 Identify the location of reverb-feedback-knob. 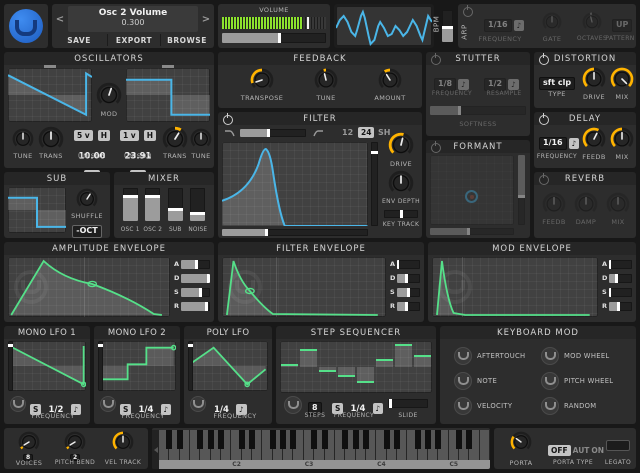
(554, 204).